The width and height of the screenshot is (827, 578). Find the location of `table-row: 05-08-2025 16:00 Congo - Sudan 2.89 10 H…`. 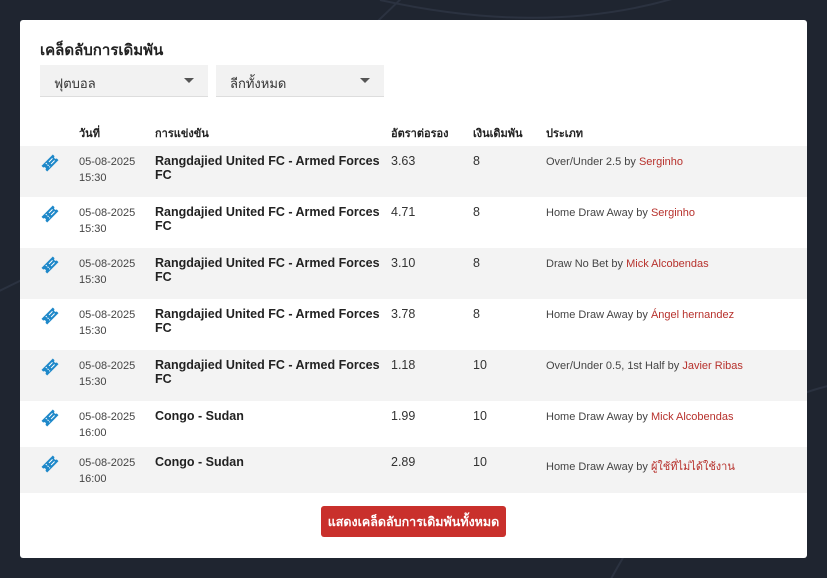

table-row: 05-08-2025 16:00 Congo - Sudan 2.89 10 H… is located at coordinates (413, 470).